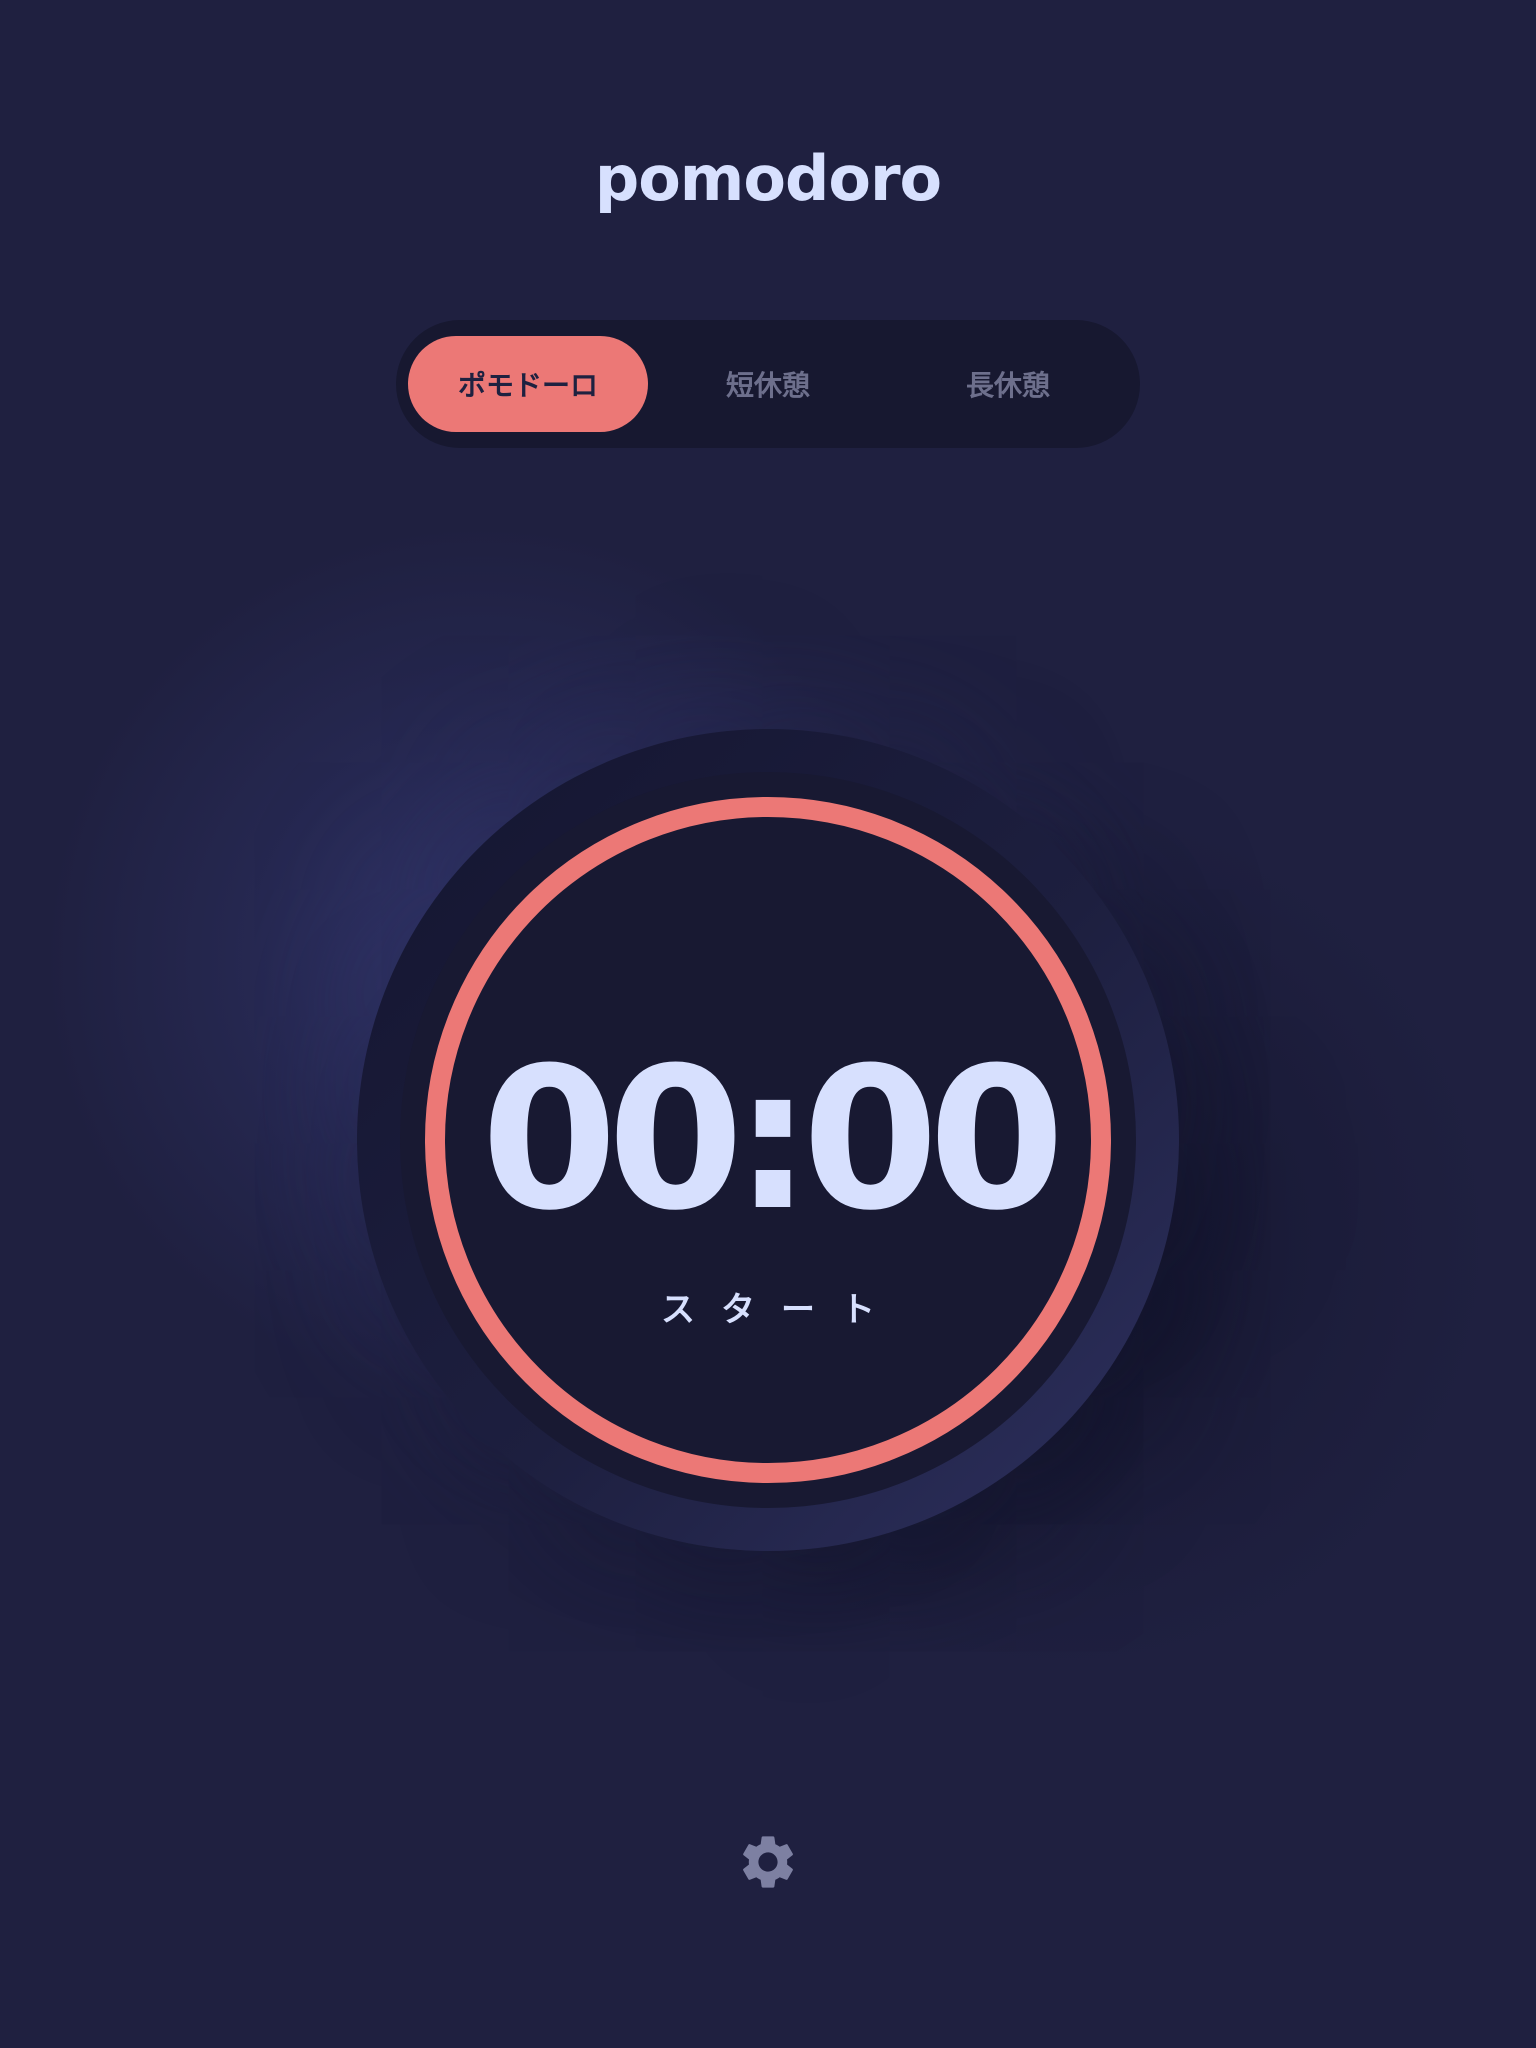  I want to click on timer-display: 00:00, so click(773, 1140).